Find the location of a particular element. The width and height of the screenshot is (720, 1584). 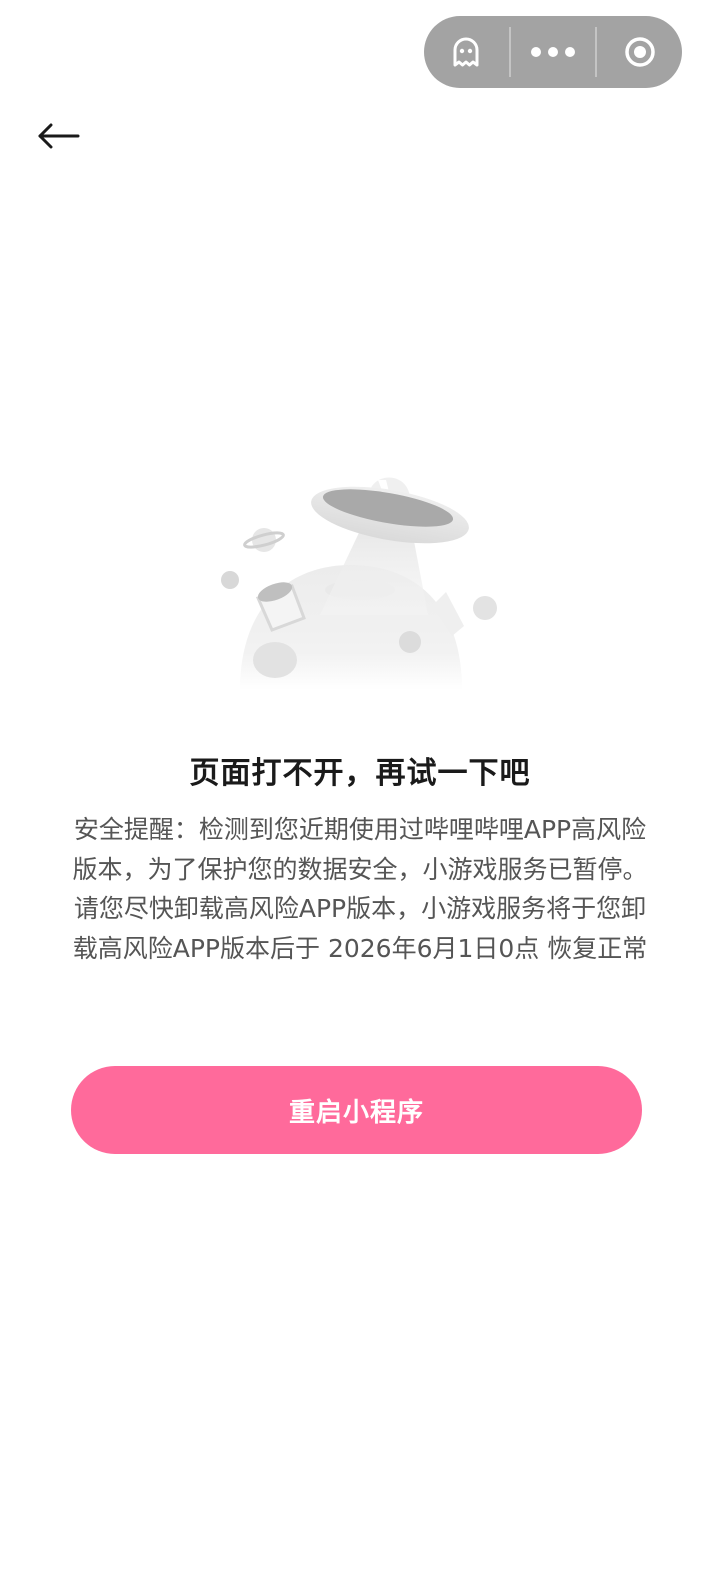

back-arrow-icon is located at coordinates (59, 136).